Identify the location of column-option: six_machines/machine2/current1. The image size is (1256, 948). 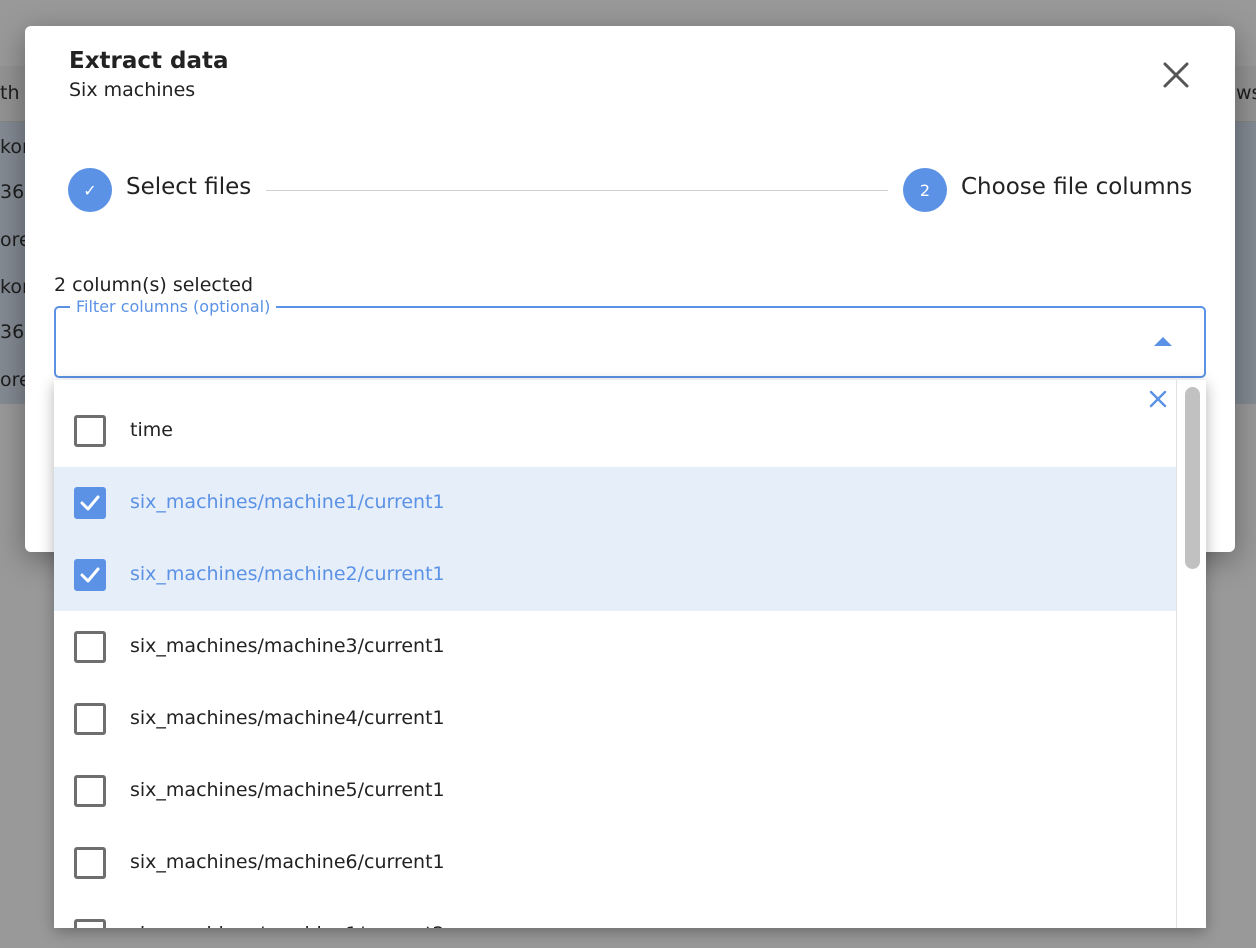
(615, 575).